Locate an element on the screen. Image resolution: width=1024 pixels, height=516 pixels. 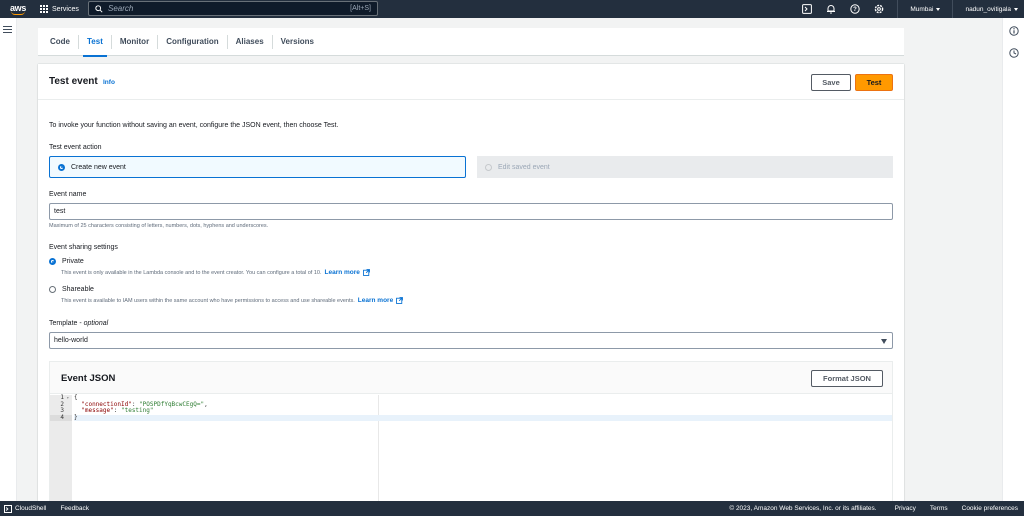
test-button: Test is located at coordinates (874, 82).